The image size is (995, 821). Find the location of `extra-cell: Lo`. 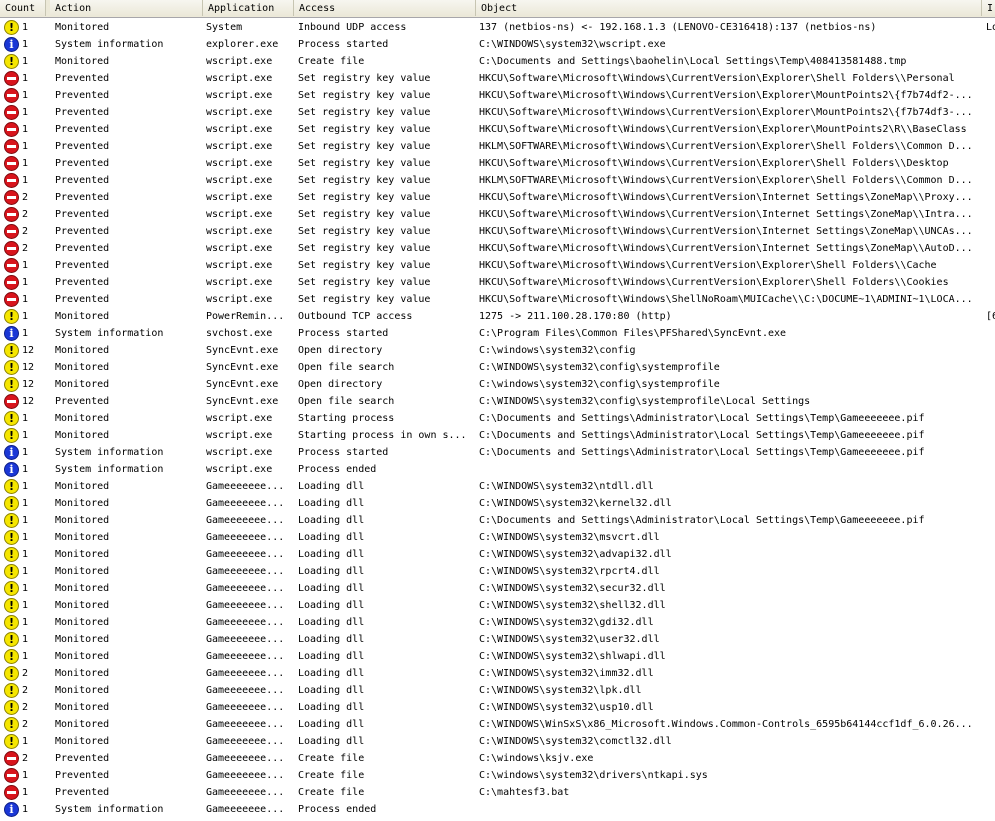

extra-cell: Lo is located at coordinates (990, 27).